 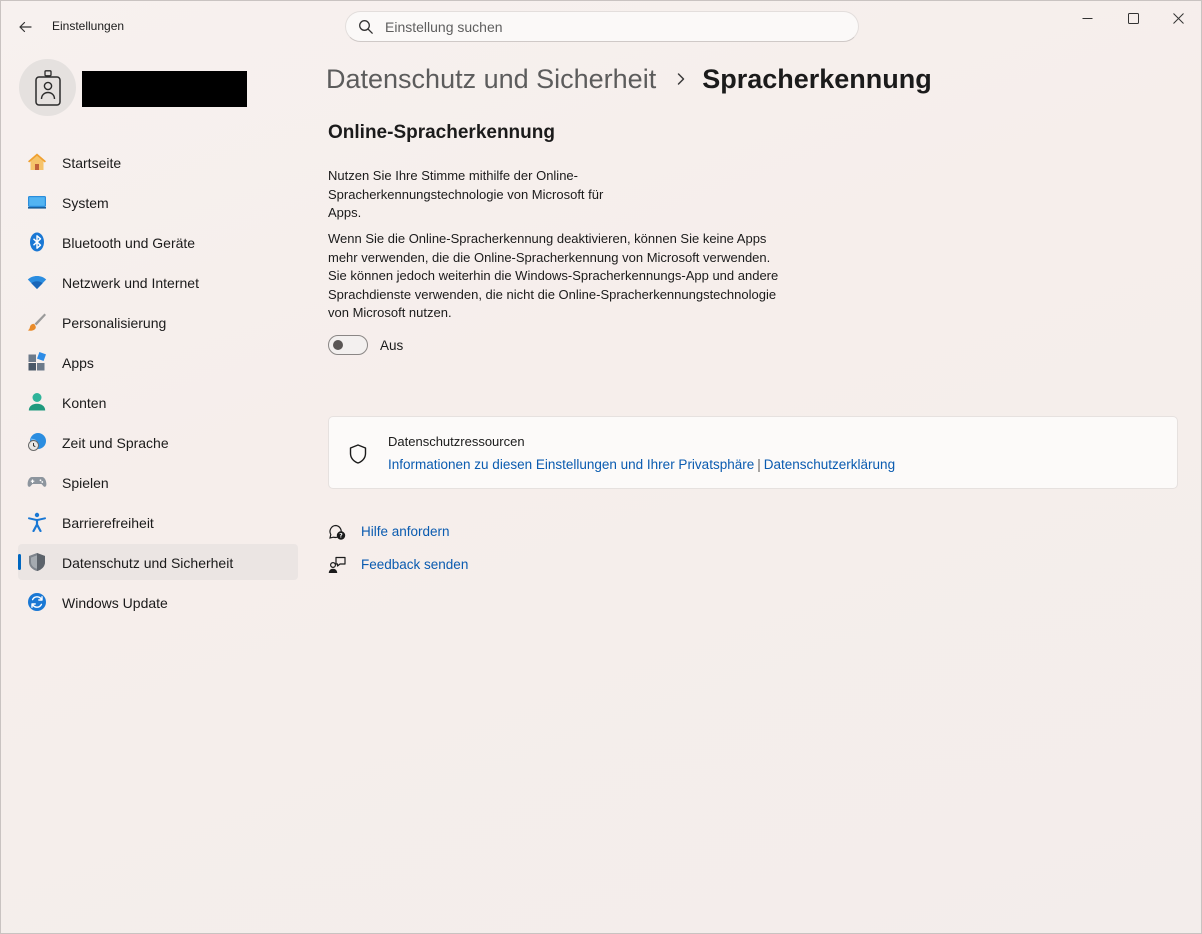 I want to click on card-title: Datenschutzressourcen, so click(x=456, y=441).